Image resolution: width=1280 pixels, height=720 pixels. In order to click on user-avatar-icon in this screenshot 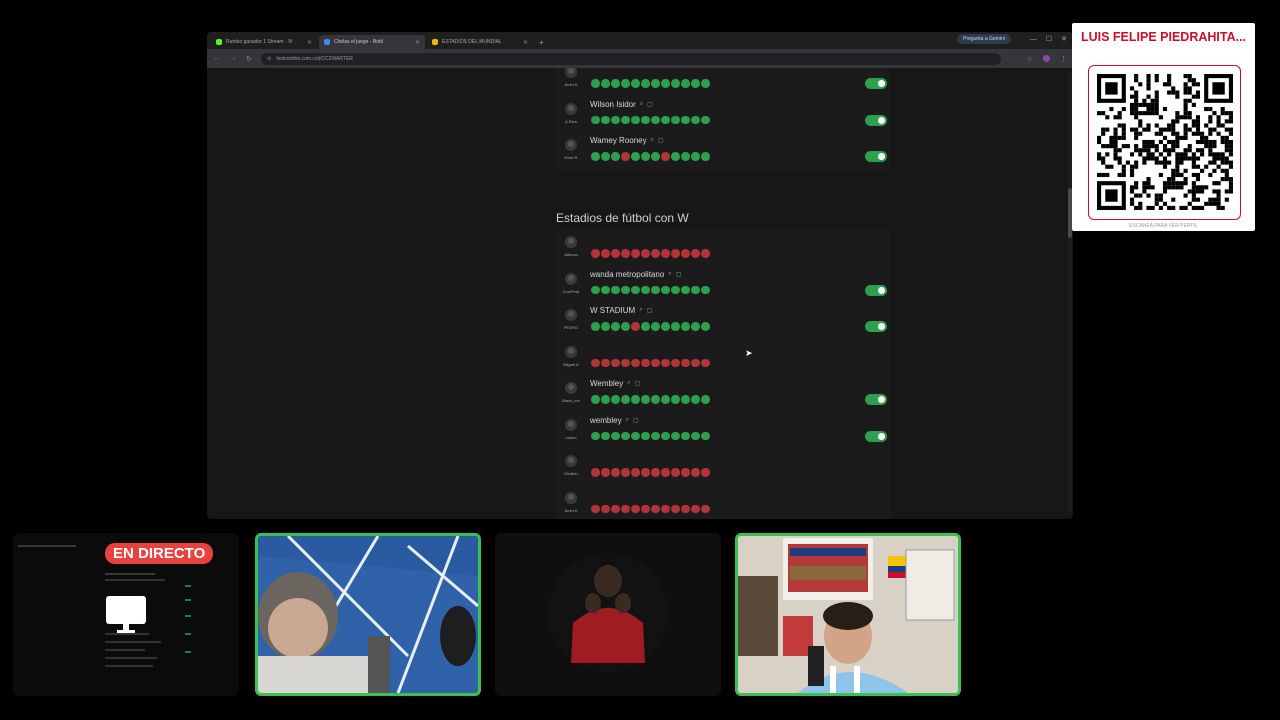, I will do `click(571, 424)`.